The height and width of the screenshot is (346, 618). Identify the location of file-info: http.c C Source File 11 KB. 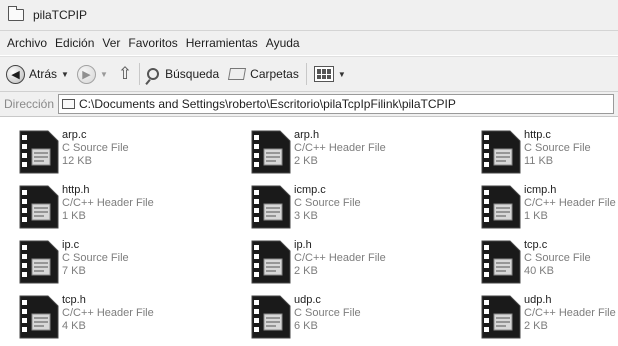
(557, 148).